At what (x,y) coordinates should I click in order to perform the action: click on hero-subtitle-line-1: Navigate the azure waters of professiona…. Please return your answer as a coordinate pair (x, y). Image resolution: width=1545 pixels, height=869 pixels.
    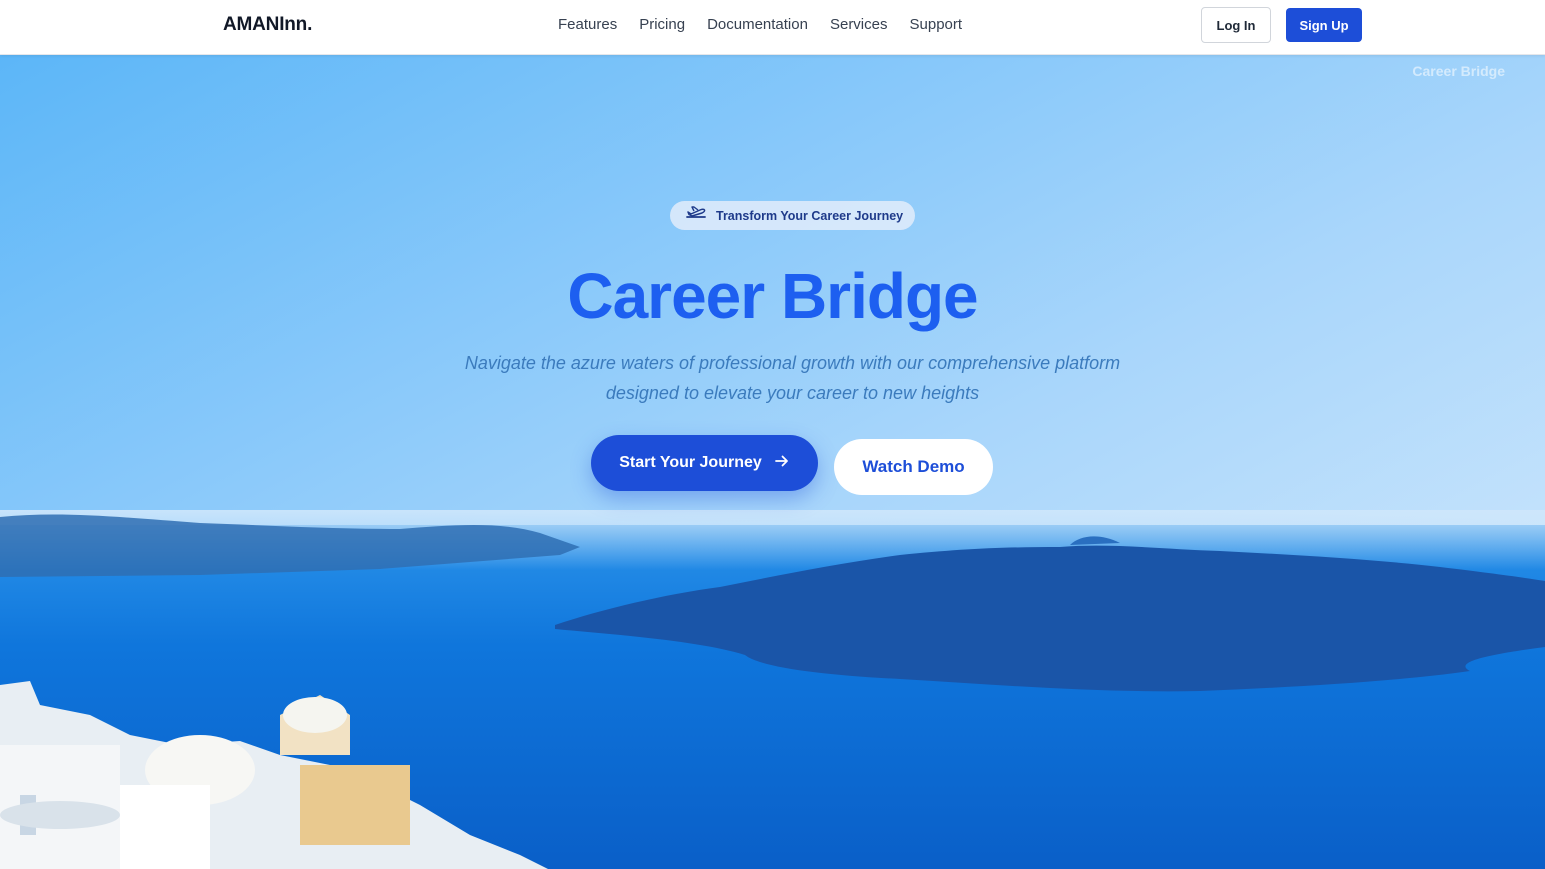
    Looking at the image, I should click on (792, 363).